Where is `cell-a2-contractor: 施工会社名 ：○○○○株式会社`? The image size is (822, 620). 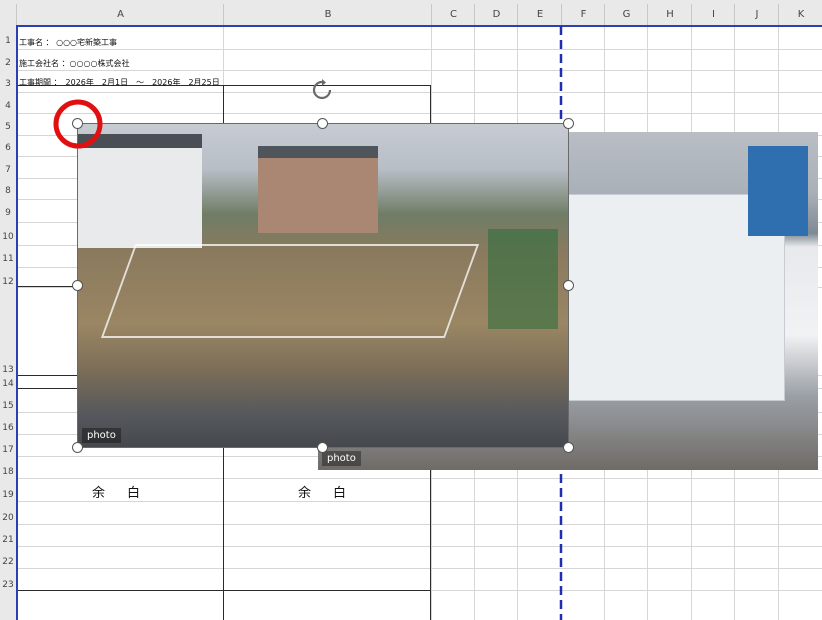
cell-a2-contractor: 施工会社名 ：○○○○株式会社 is located at coordinates (74, 63).